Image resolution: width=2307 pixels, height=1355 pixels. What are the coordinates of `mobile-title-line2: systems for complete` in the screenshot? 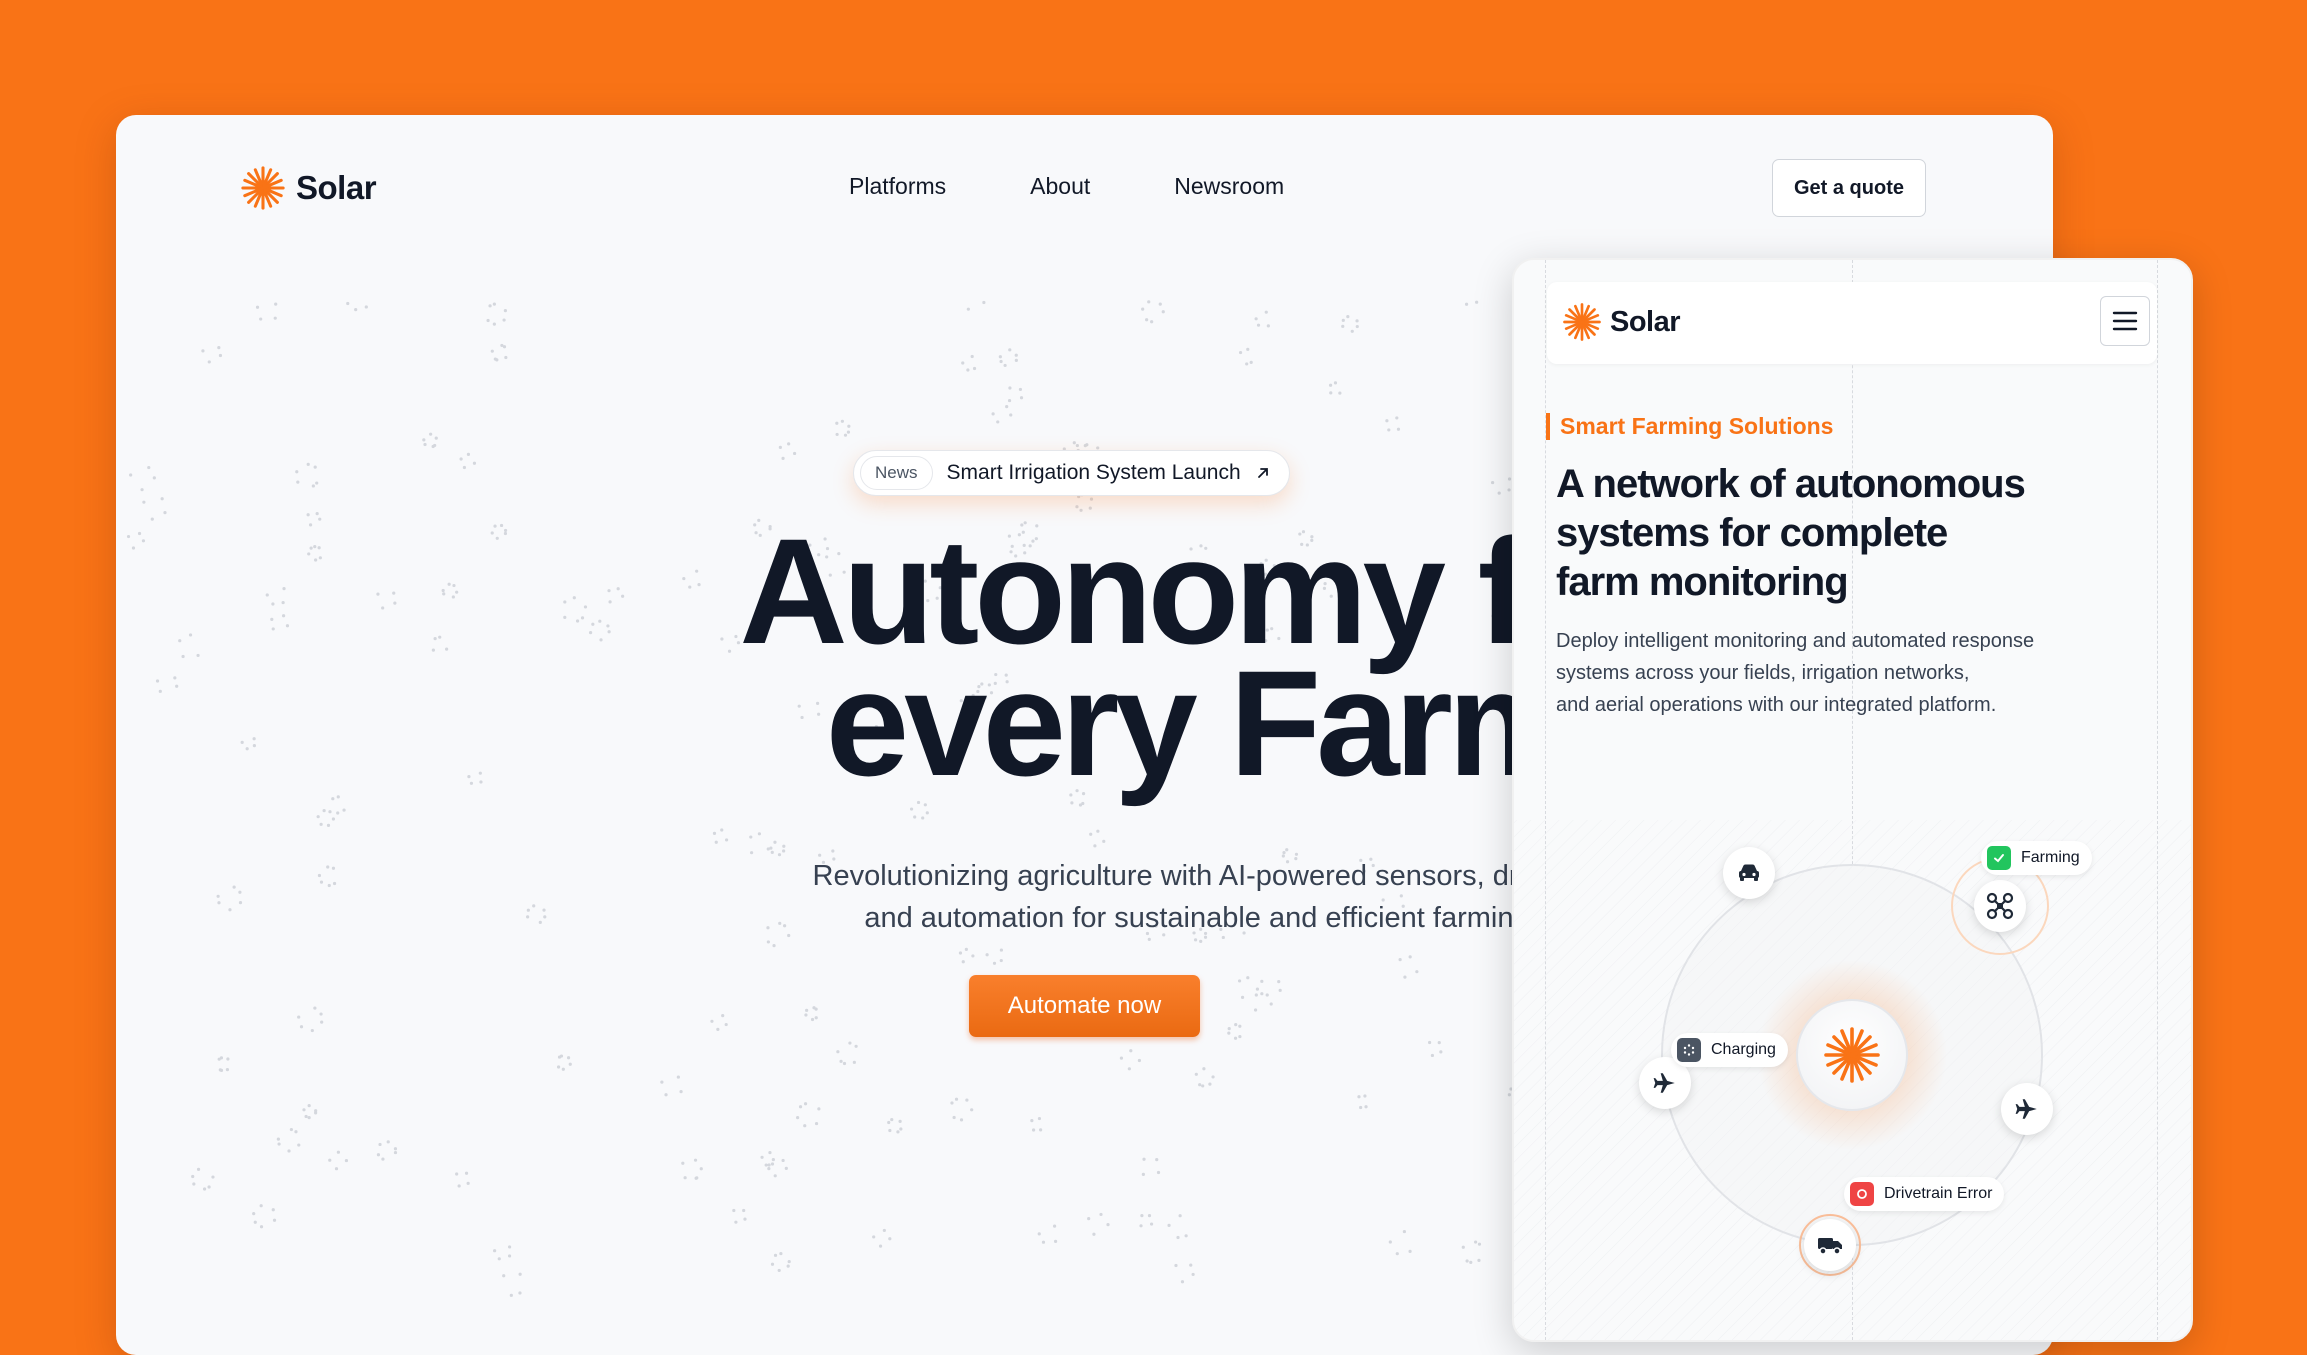 It's located at (1752, 533).